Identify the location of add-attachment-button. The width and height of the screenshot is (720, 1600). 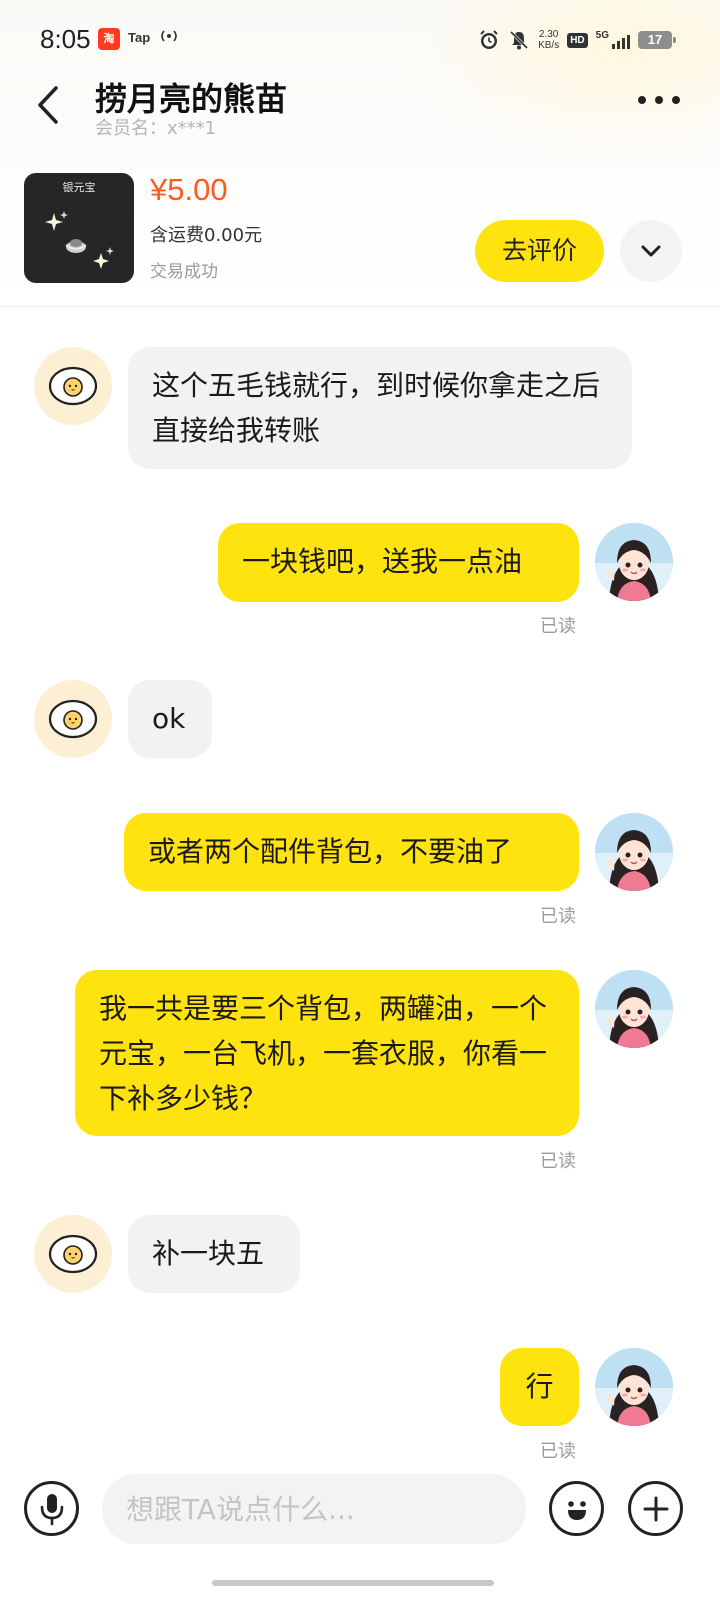
(655, 1508).